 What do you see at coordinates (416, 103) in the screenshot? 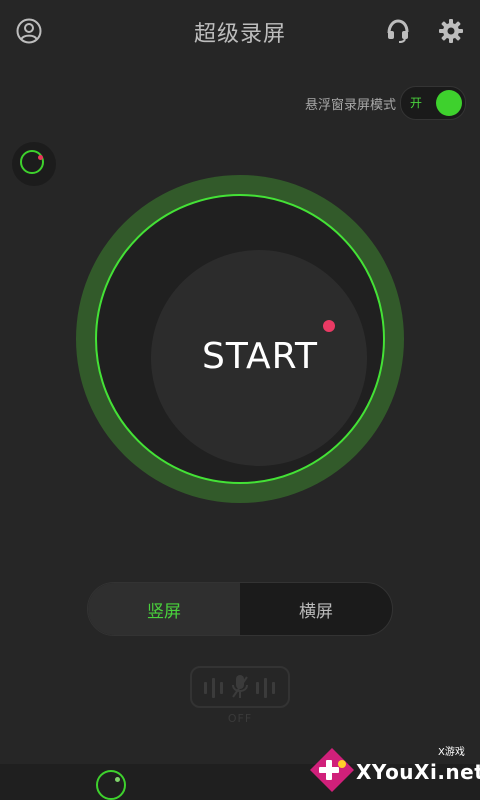
I see `toggle-state-text: 开` at bounding box center [416, 103].